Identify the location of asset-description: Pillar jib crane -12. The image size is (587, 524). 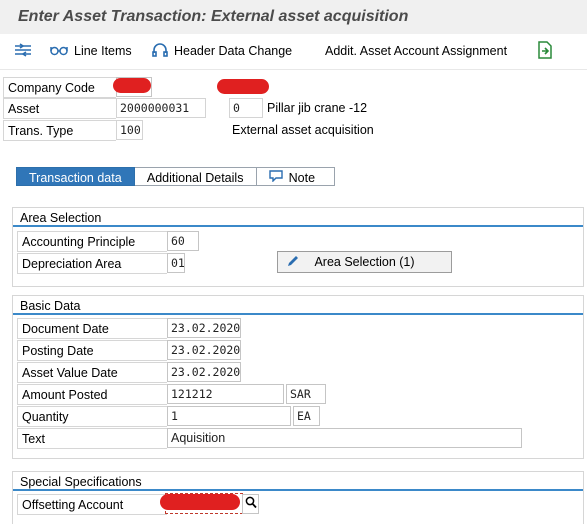
(317, 108).